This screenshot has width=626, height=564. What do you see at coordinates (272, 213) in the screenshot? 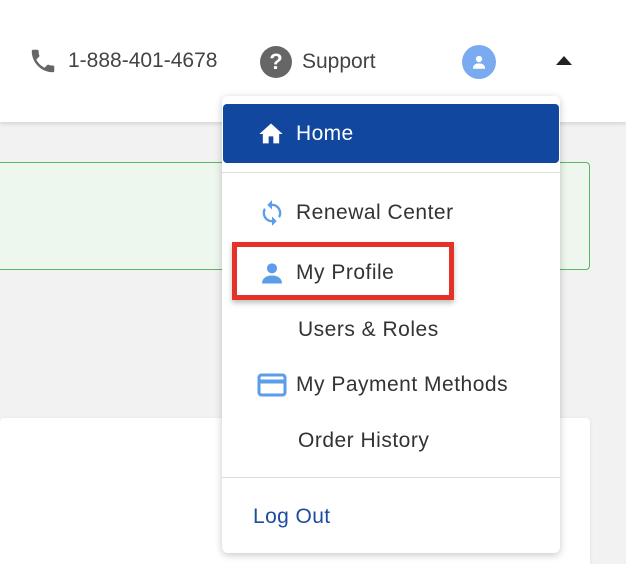
I see `refresh-icon` at bounding box center [272, 213].